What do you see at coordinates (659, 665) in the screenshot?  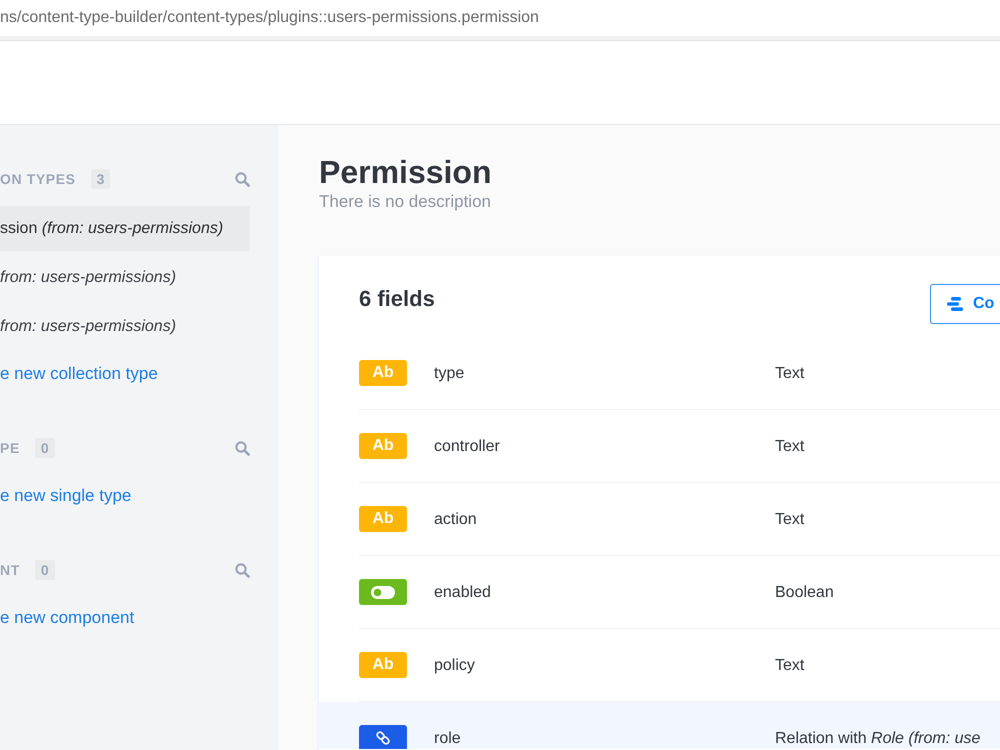 I see `field-row: Ab policy Text` at bounding box center [659, 665].